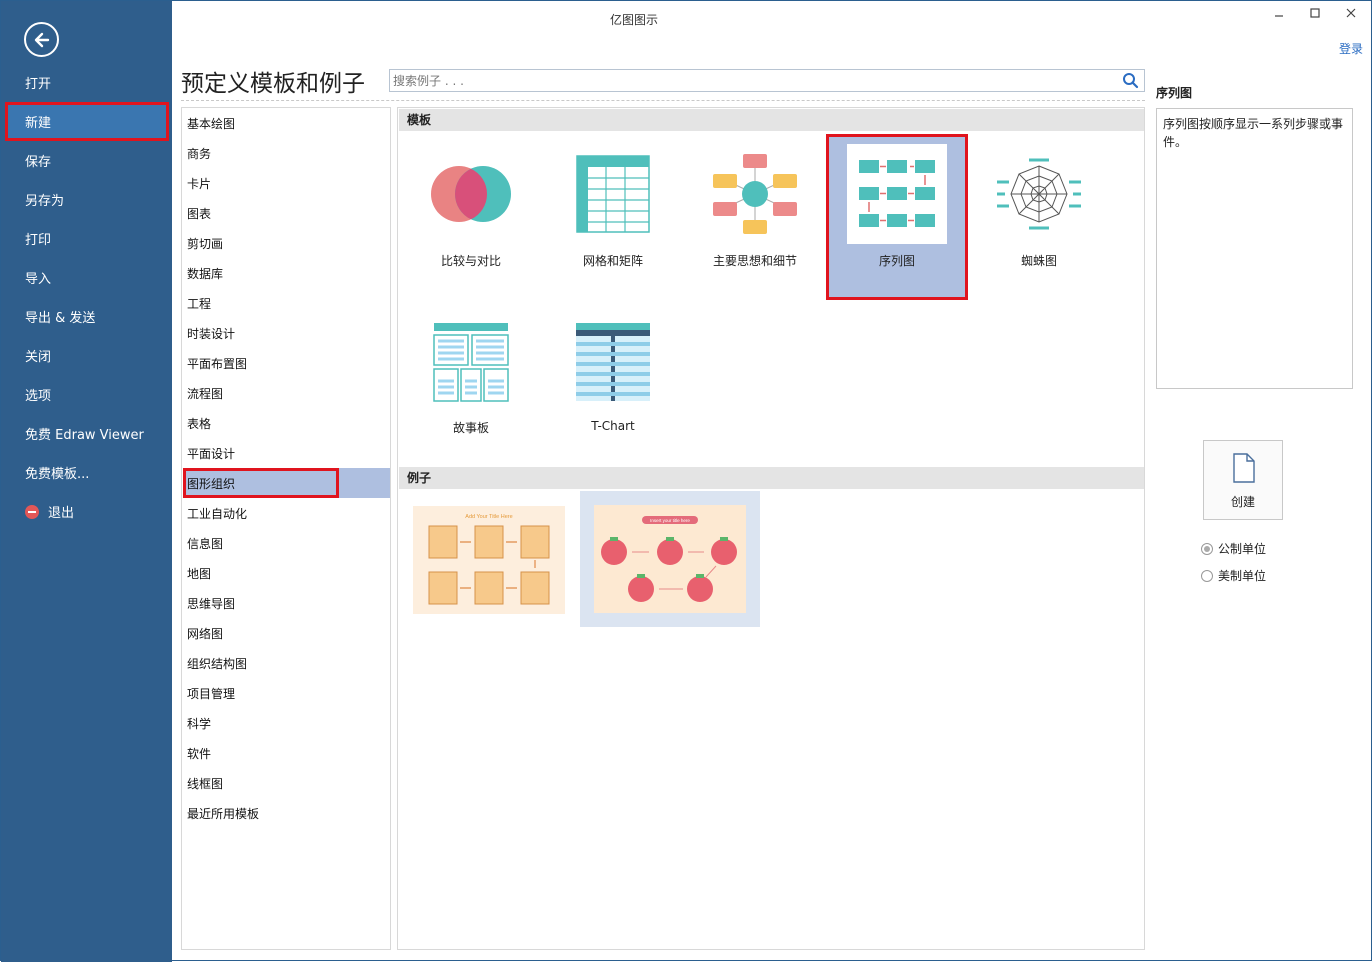 The image size is (1372, 962). I want to click on template-label: 网格和矩阵, so click(612, 261).